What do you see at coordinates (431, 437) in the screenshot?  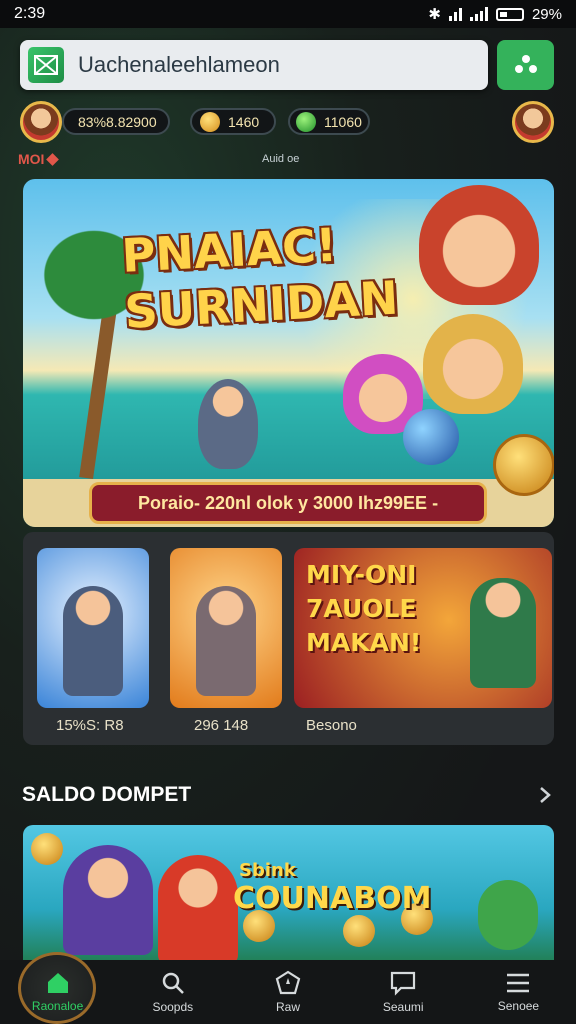 I see `ball-image` at bounding box center [431, 437].